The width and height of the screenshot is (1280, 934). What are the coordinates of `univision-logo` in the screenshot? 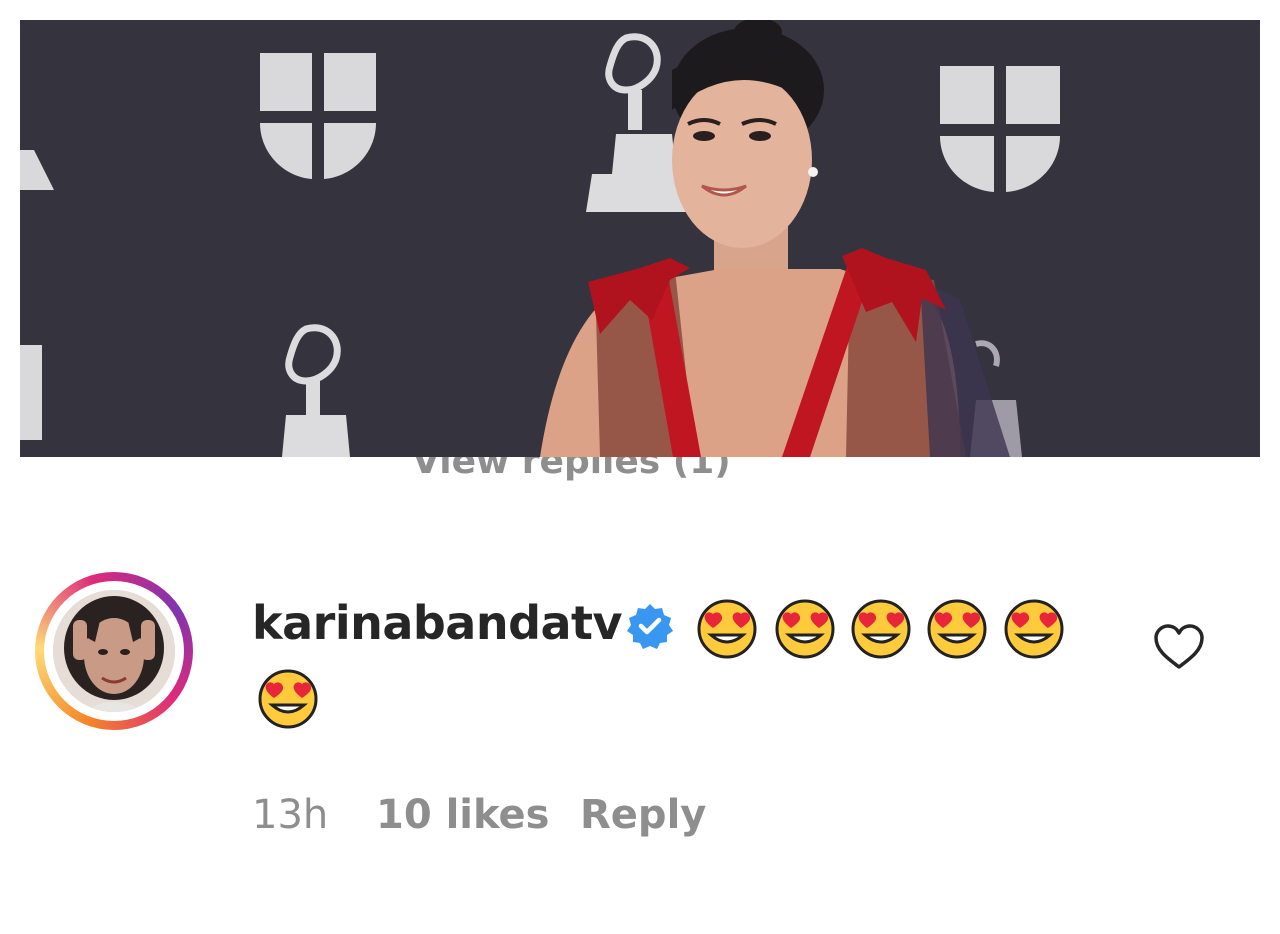 It's located at (31, 392).